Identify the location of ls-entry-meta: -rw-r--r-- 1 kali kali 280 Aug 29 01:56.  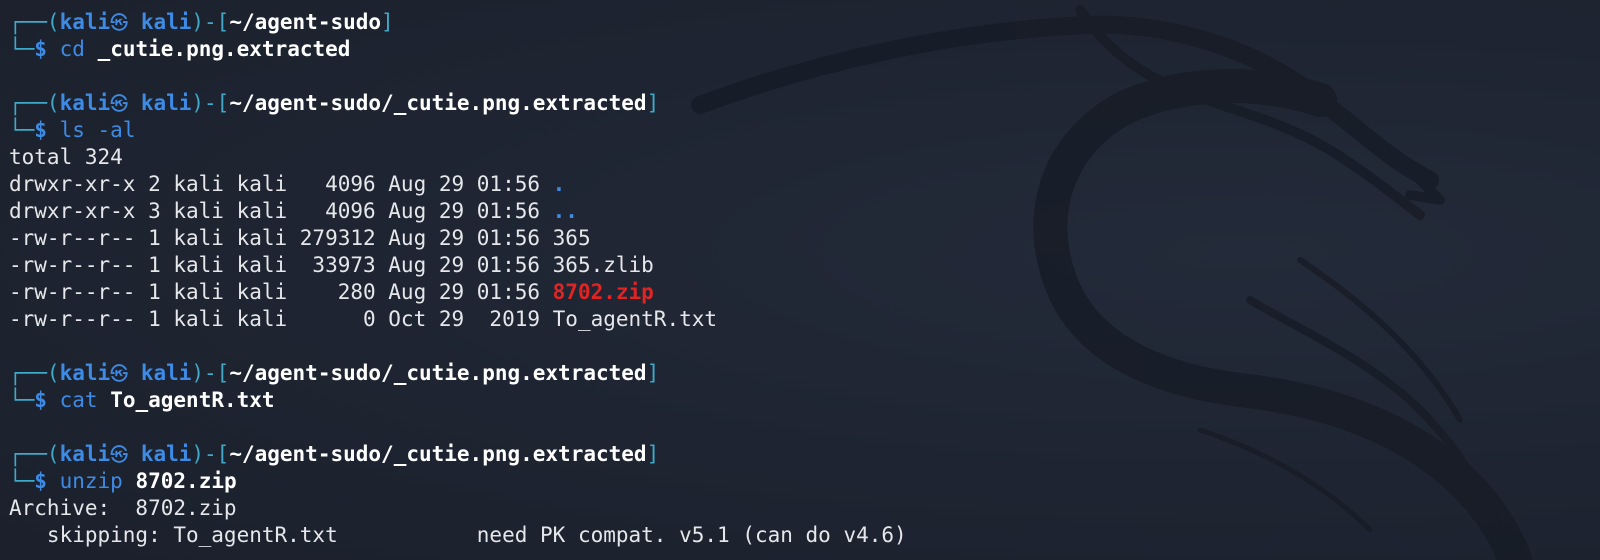
(281, 292).